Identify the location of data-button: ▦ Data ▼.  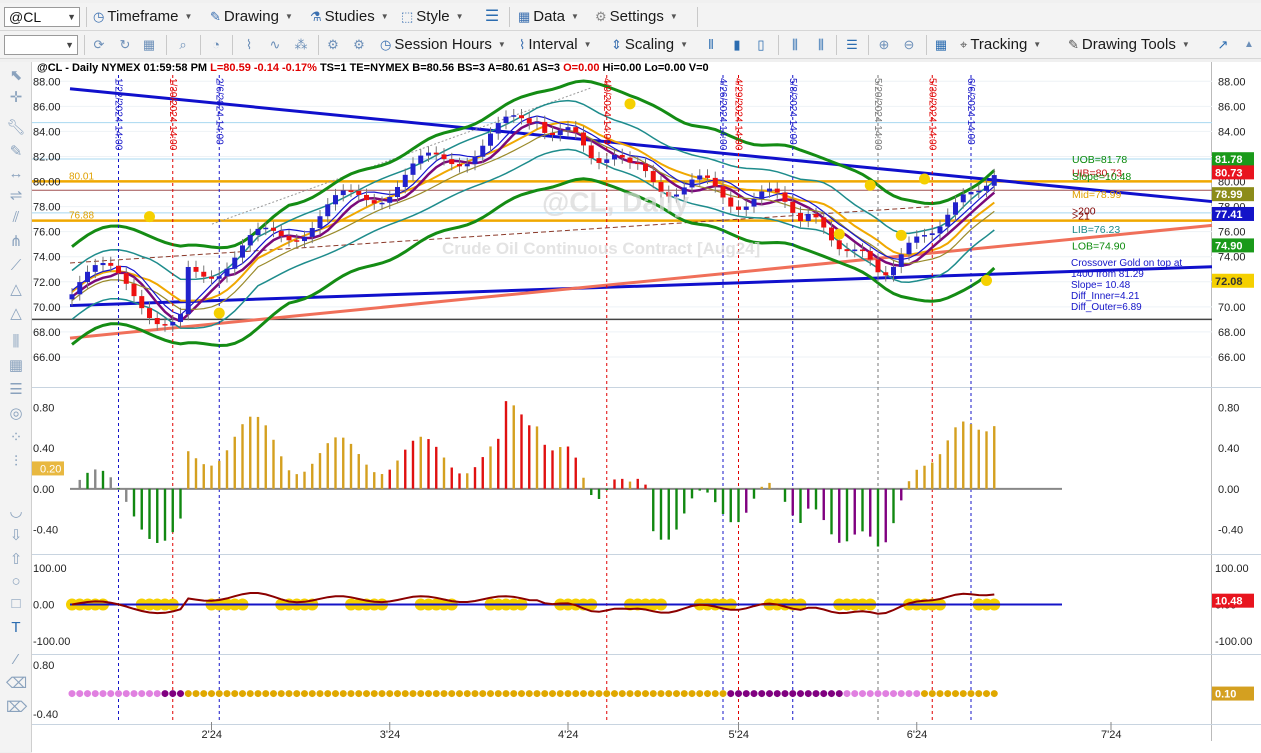
(548, 17).